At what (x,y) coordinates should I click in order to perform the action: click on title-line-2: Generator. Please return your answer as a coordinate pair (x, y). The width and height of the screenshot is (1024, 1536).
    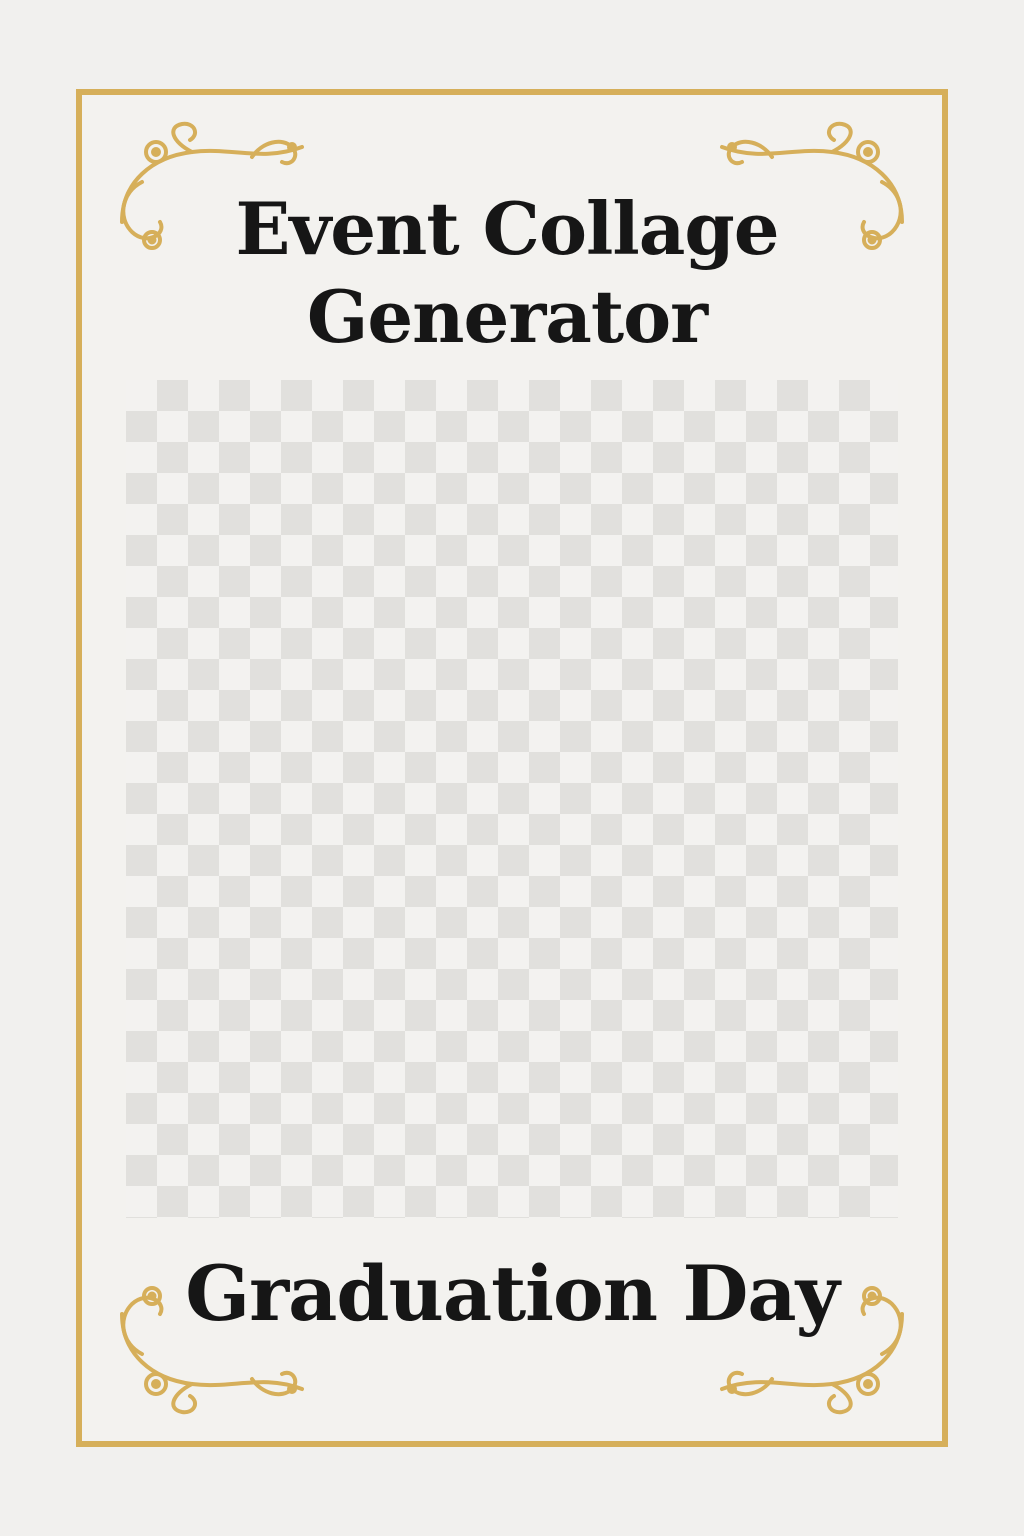
    Looking at the image, I should click on (507, 316).